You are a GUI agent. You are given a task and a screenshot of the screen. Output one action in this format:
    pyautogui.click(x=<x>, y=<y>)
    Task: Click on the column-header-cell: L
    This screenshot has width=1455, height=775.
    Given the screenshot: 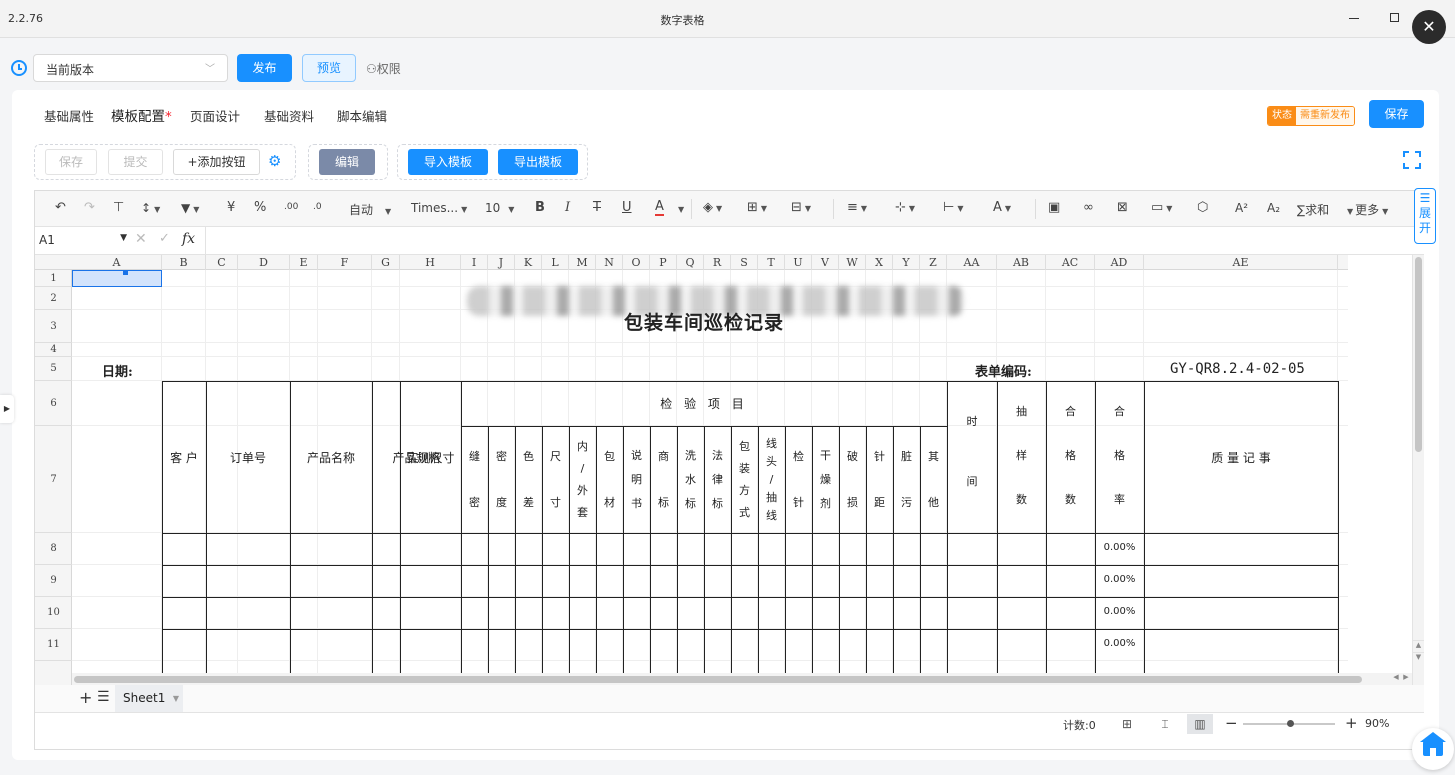 What is the action you would take?
    pyautogui.click(x=555, y=262)
    